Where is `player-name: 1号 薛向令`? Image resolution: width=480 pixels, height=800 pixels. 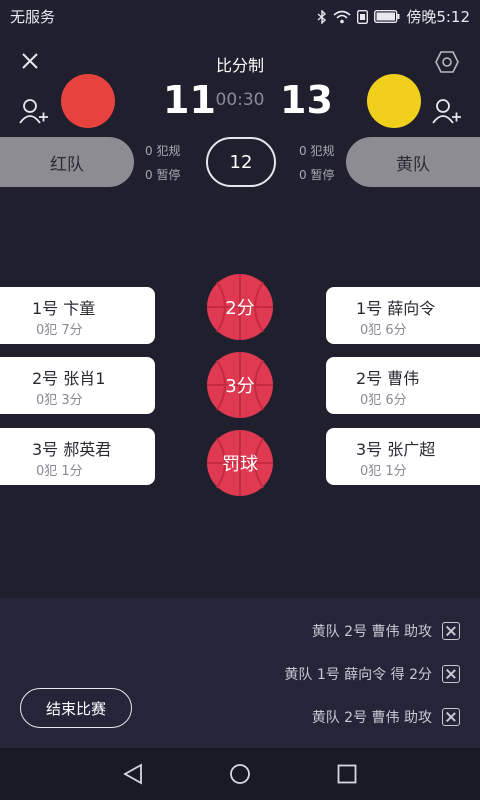 player-name: 1号 薛向令 is located at coordinates (396, 308).